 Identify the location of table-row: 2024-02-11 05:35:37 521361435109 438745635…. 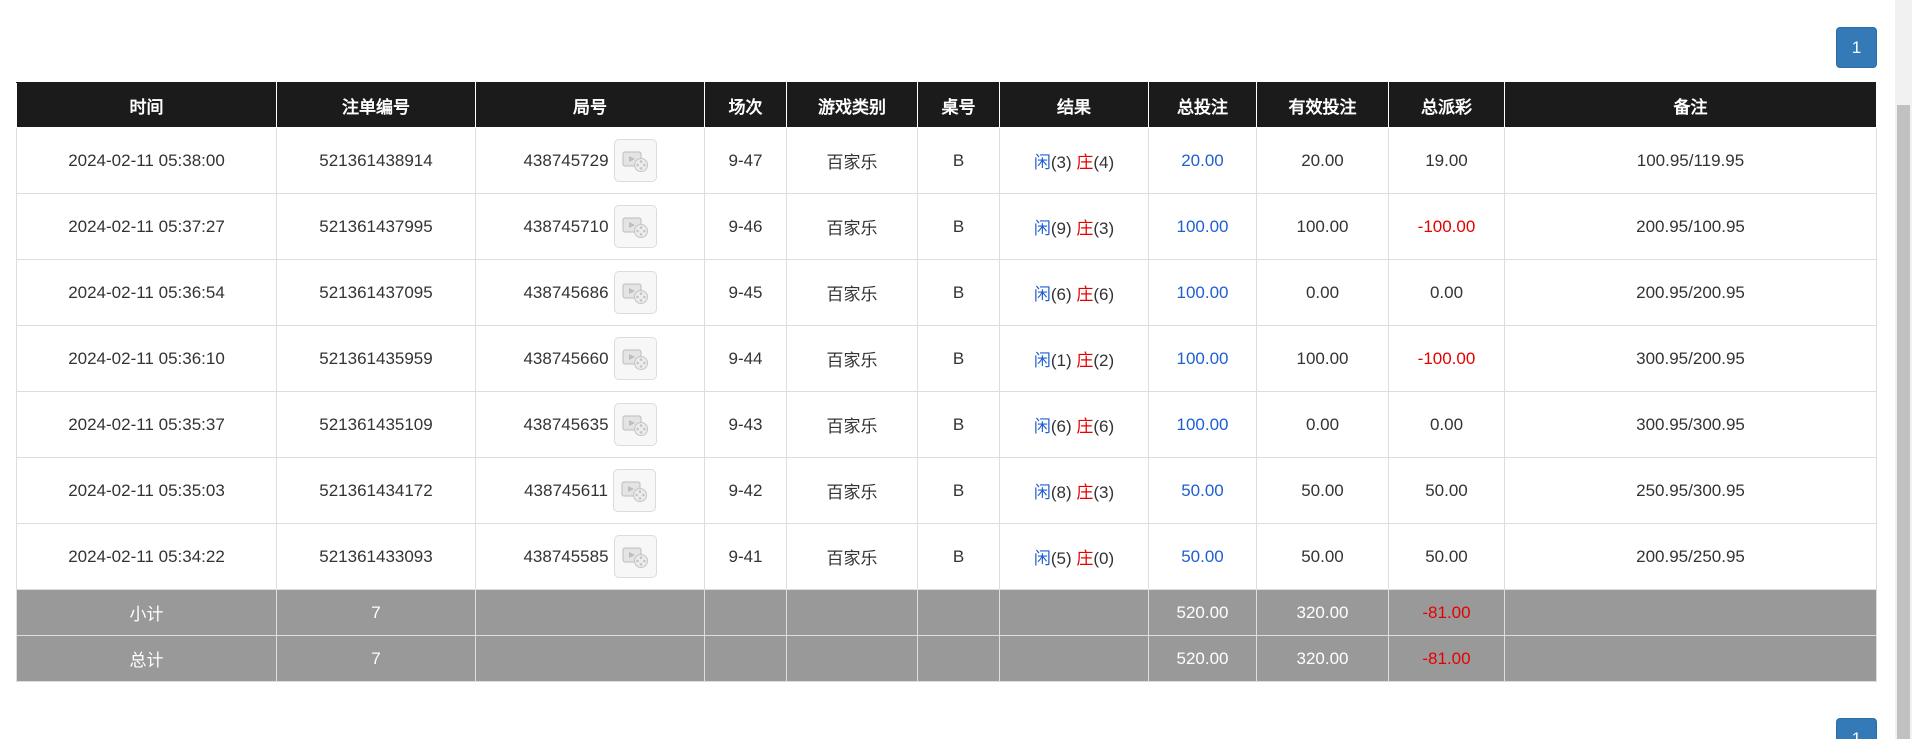
(946, 424).